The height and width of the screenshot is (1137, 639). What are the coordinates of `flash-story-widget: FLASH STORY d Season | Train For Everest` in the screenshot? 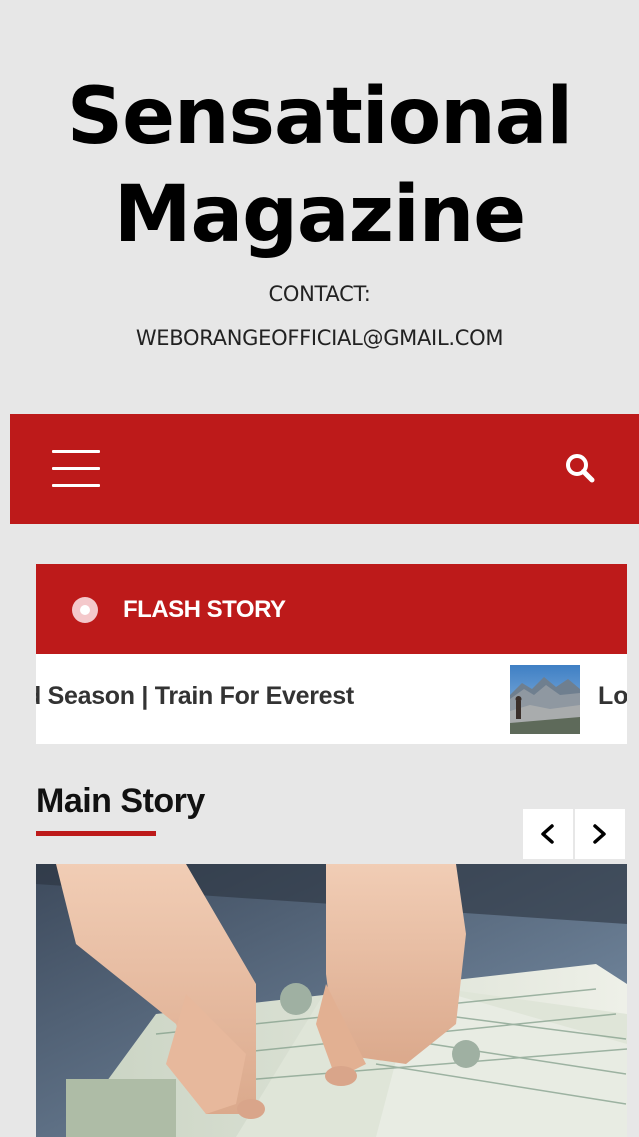 It's located at (331, 654).